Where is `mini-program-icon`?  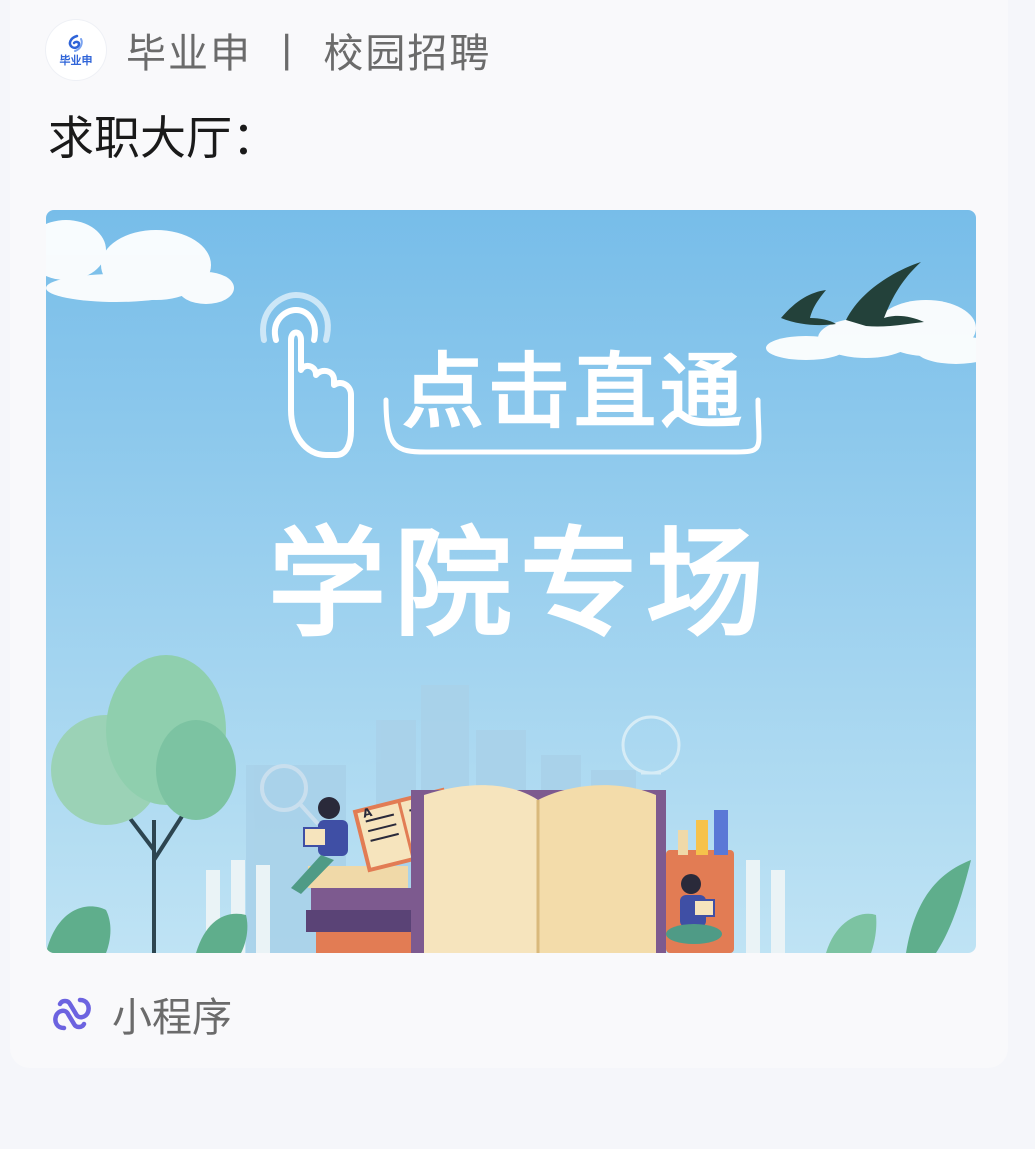 mini-program-icon is located at coordinates (72, 1014).